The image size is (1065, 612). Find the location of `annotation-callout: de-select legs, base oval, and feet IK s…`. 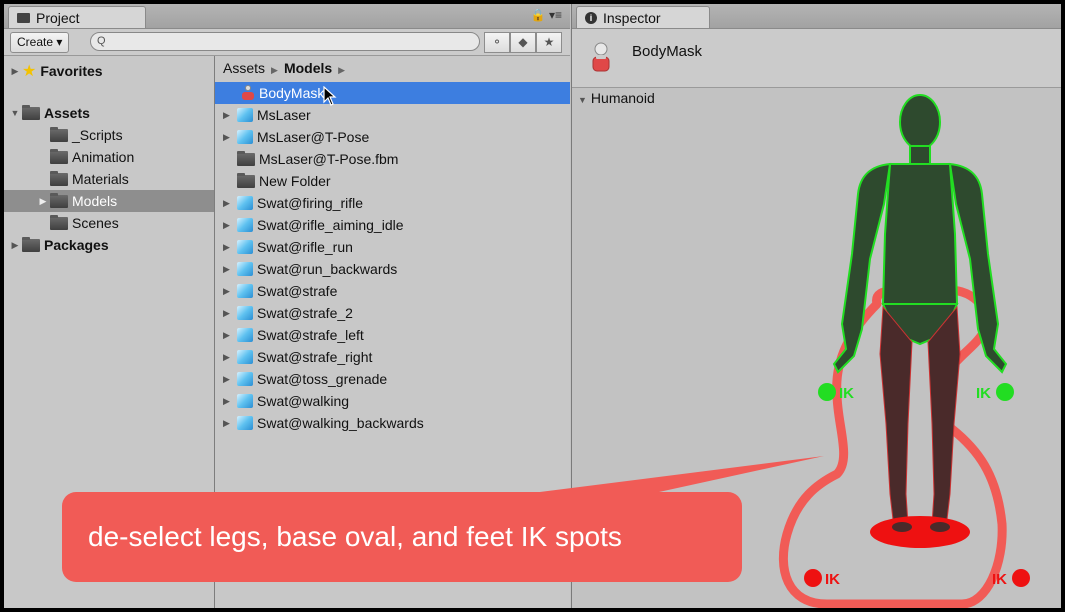

annotation-callout: de-select legs, base oval, and feet IK s… is located at coordinates (402, 537).